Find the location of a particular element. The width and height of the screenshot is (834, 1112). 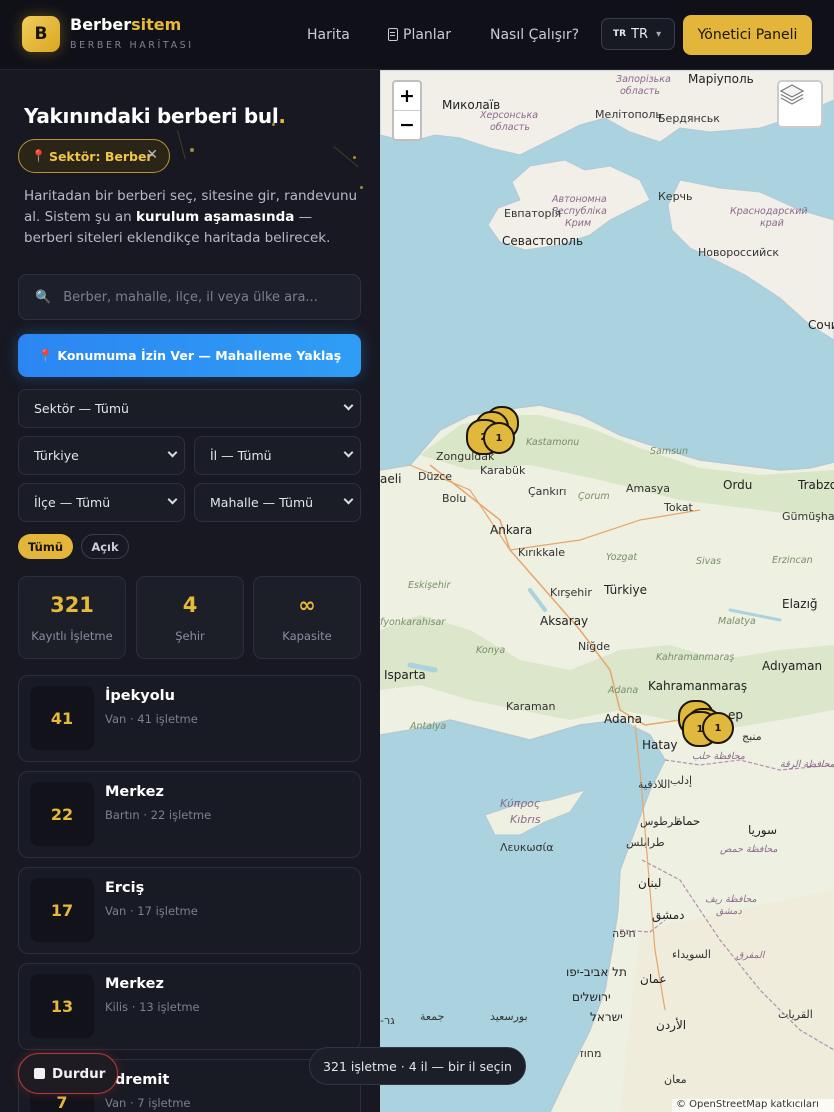

province-select: İl — Tümü is located at coordinates (277, 455).